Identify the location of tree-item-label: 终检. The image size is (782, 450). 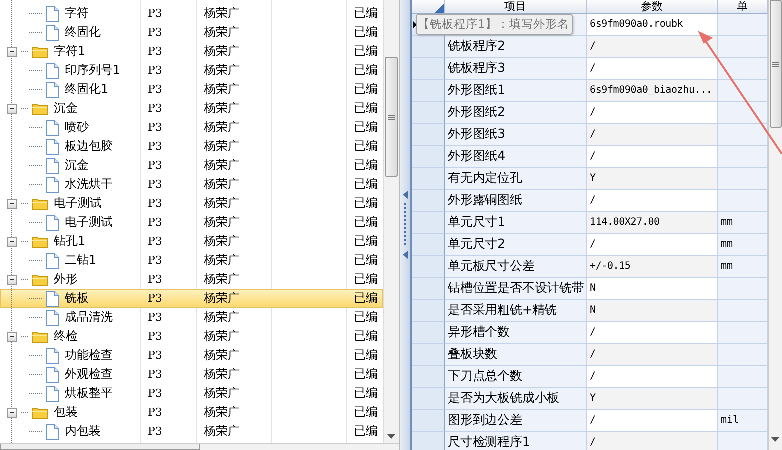
(66, 336).